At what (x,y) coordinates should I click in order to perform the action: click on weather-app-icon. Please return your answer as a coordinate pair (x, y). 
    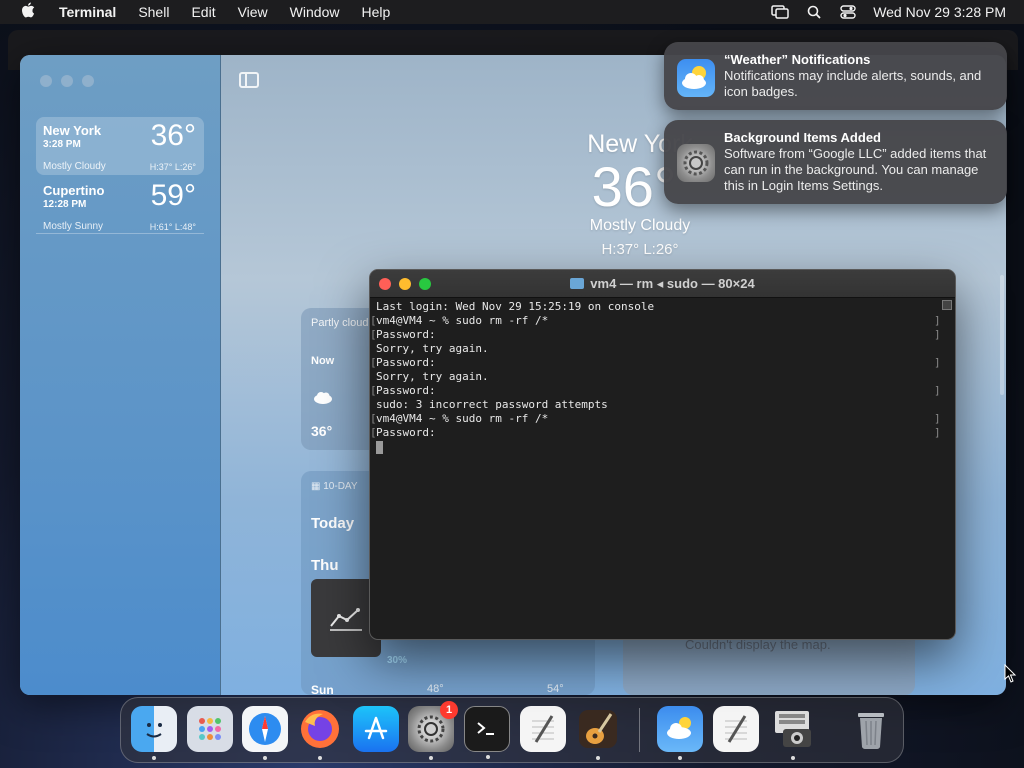
    Looking at the image, I should click on (696, 78).